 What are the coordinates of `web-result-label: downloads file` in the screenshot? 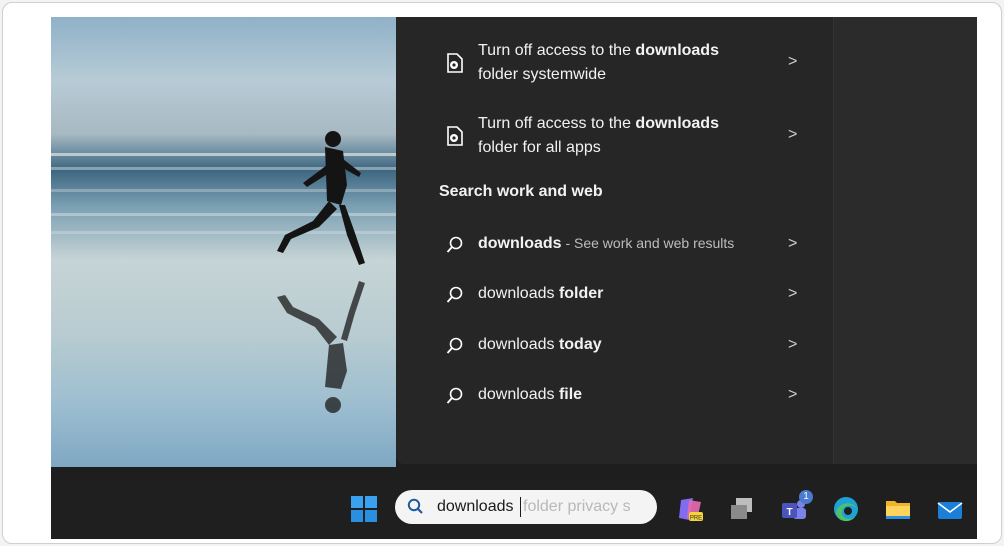 It's located at (530, 394).